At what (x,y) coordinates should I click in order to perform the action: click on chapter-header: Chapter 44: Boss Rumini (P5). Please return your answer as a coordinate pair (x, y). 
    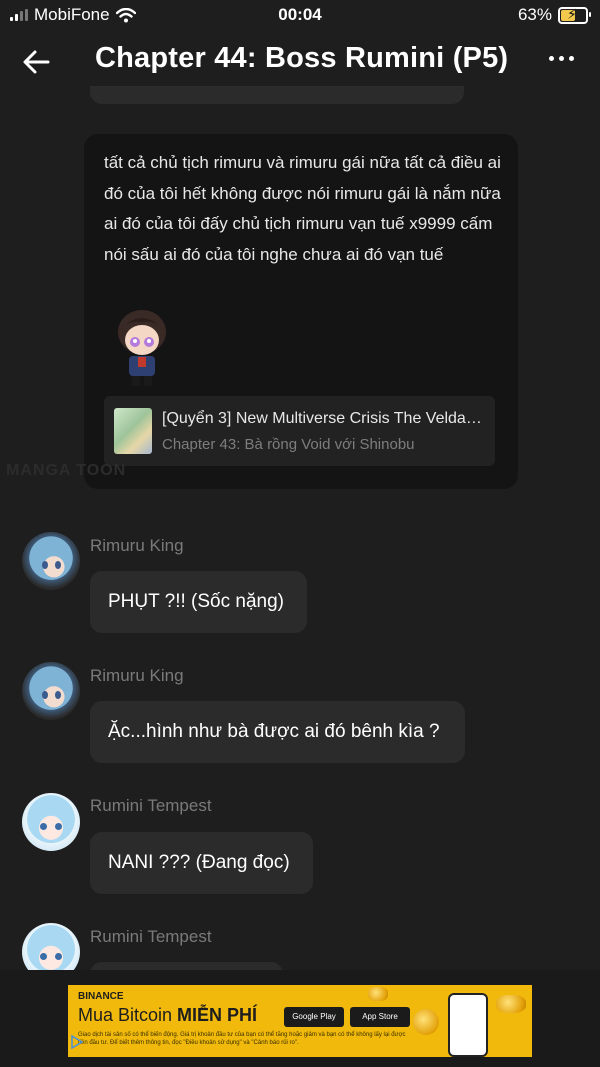
    Looking at the image, I should click on (300, 61).